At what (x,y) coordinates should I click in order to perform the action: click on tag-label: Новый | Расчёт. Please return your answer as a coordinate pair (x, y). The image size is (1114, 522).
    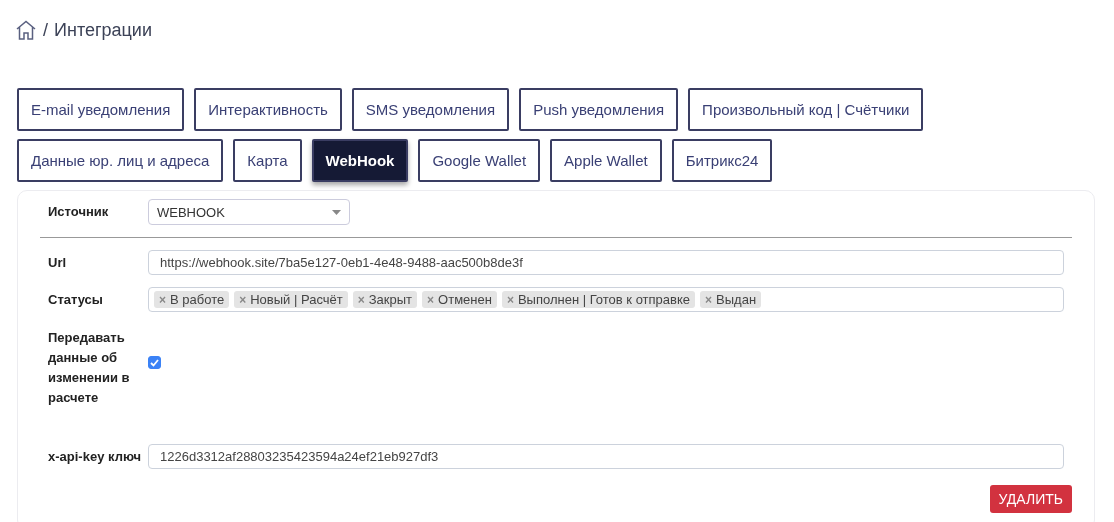
    Looking at the image, I should click on (296, 299).